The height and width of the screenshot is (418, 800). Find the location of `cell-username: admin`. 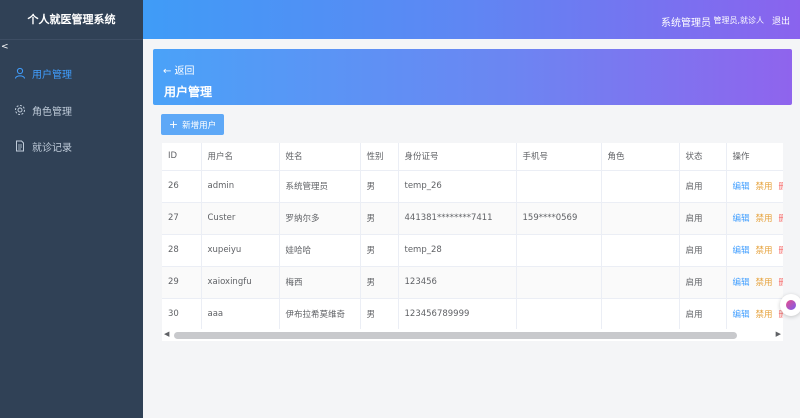

cell-username: admin is located at coordinates (240, 186).